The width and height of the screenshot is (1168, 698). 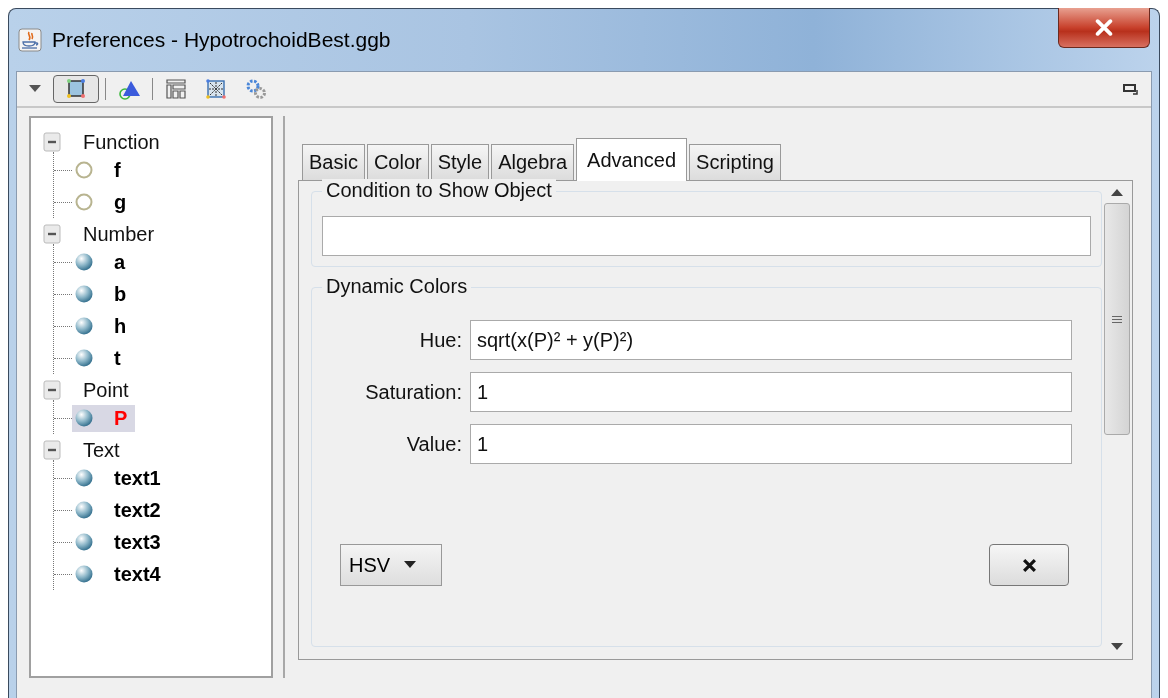 I want to click on tree-item: h, so click(x=103, y=326).